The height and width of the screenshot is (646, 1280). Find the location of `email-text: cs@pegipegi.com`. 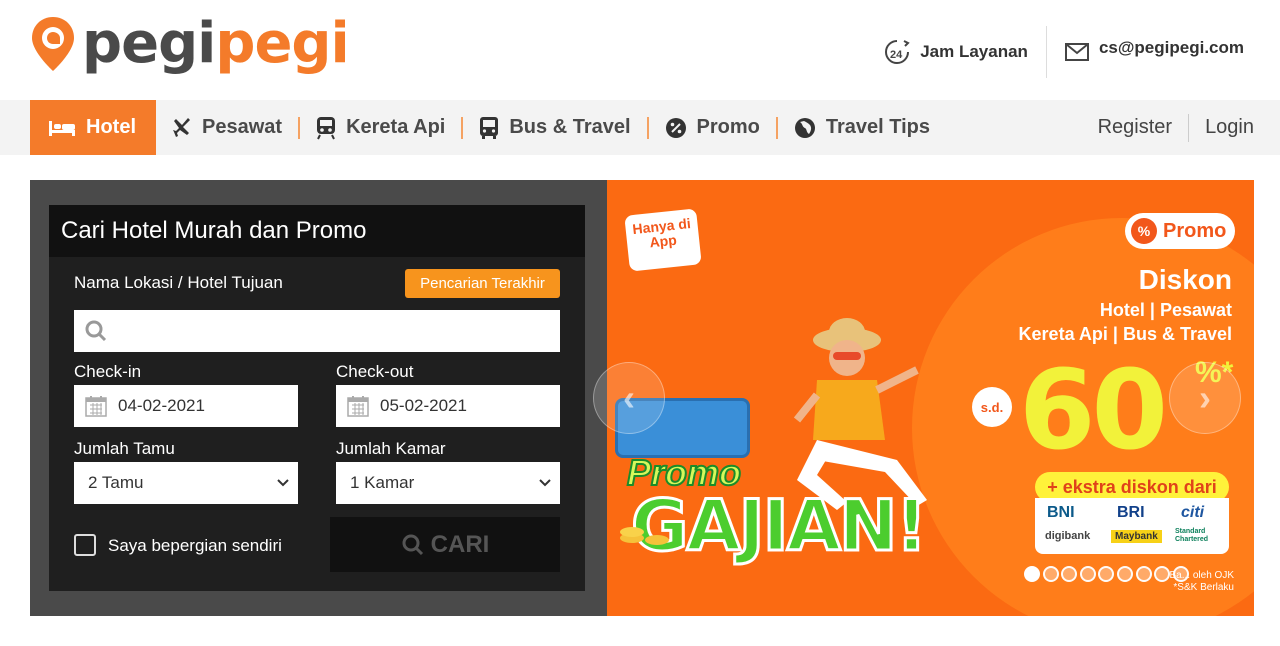

email-text: cs@pegipegi.com is located at coordinates (1171, 47).